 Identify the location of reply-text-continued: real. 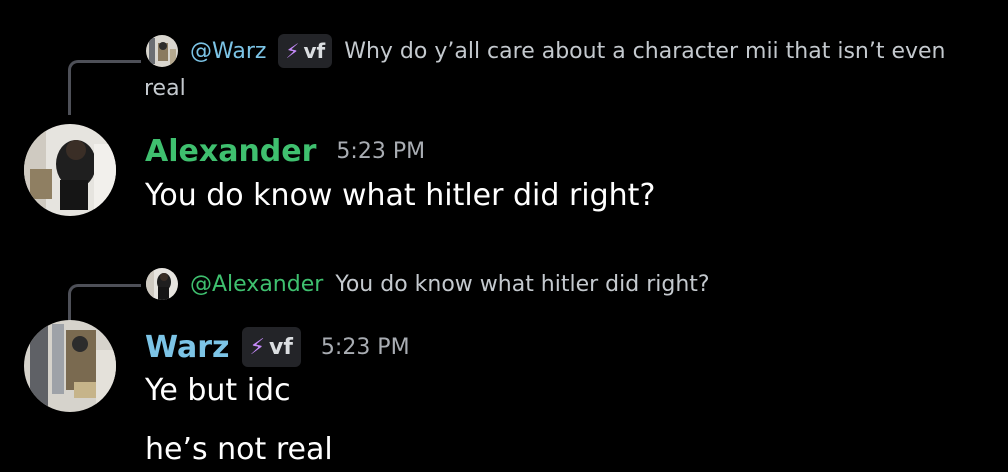
(165, 89).